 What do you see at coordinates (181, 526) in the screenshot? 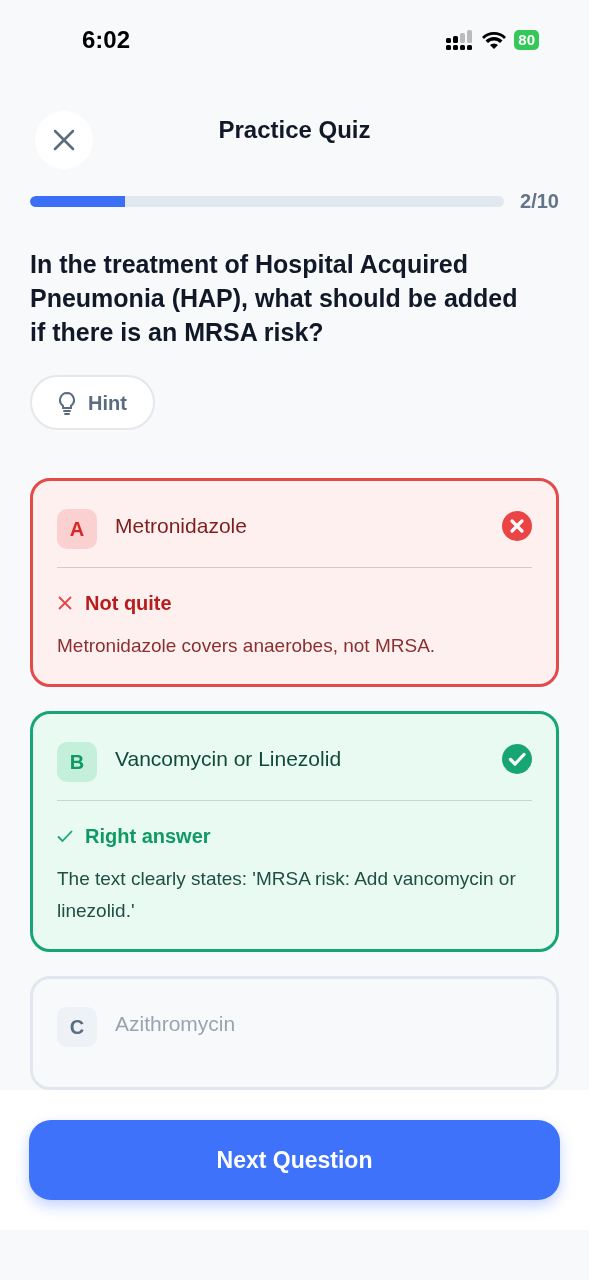
I see `option-label: Metronidazole` at bounding box center [181, 526].